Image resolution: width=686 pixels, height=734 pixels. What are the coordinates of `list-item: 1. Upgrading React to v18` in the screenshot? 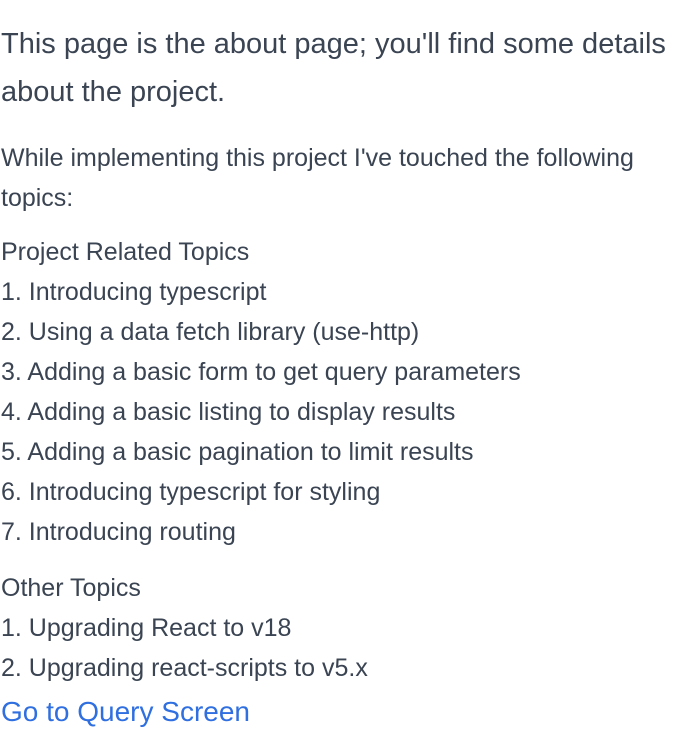 It's located at (146, 628).